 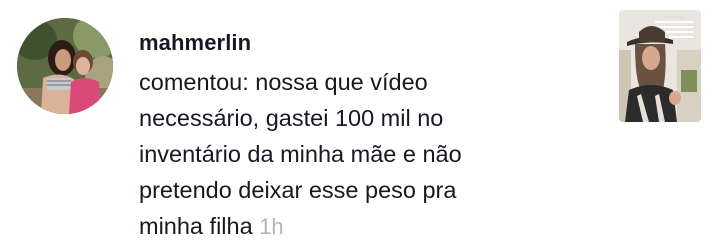 I want to click on comment-line: inventário da minha mãe e não, so click(x=300, y=154).